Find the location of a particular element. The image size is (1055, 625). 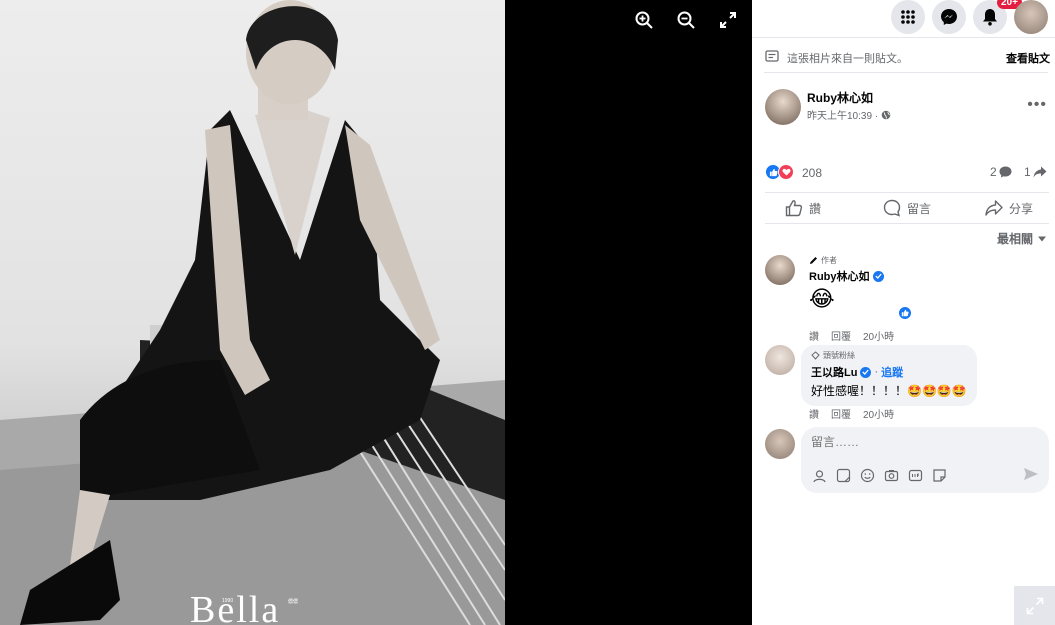

post-timestamp: 昨天上午10:39 · is located at coordinates (849, 114).